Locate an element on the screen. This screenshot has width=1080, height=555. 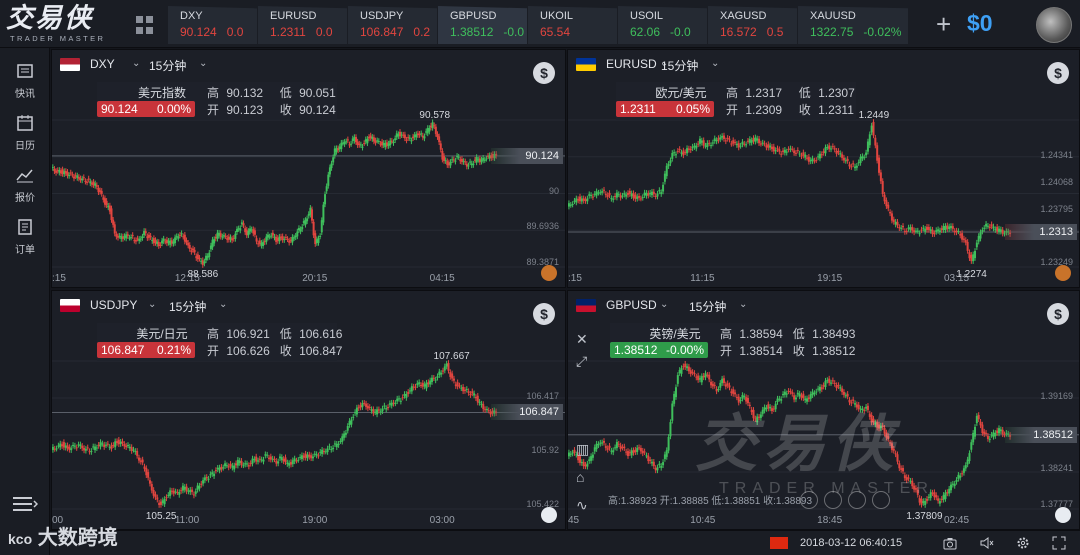
symbol-selector: GBPUSD is located at coordinates (631, 305).